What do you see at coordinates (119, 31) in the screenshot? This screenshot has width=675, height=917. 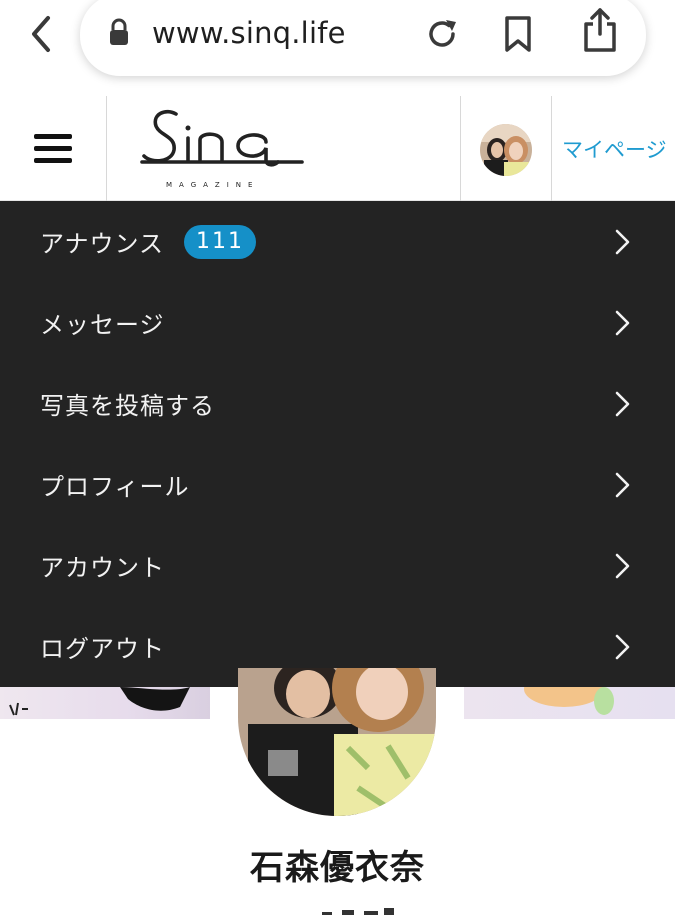 I see `lock-icon` at bounding box center [119, 31].